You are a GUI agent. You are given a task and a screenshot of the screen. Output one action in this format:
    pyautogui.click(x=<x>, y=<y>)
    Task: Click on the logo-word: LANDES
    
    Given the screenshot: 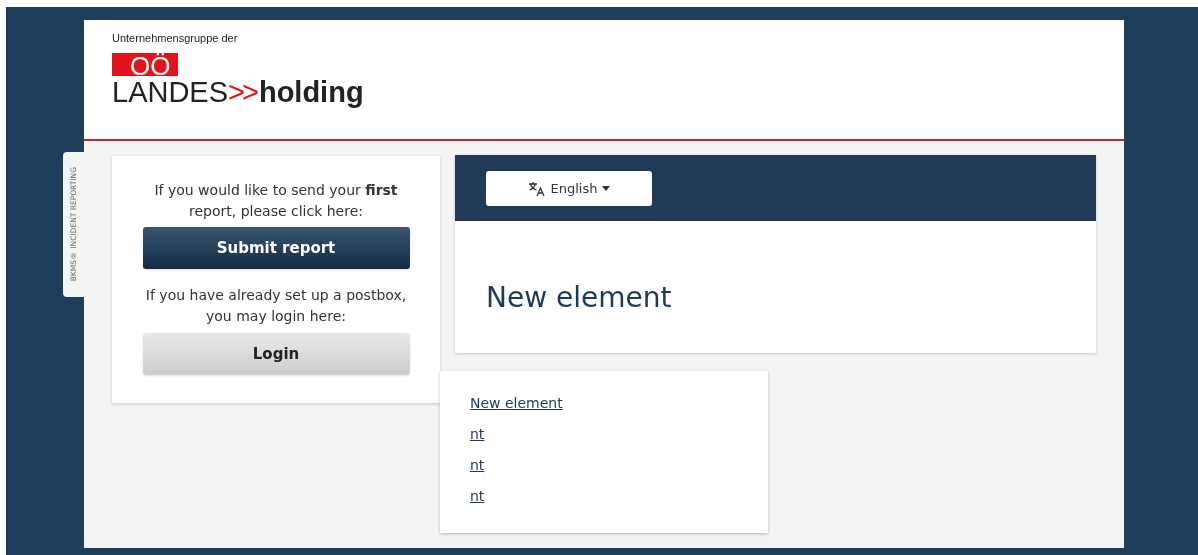 What is the action you would take?
    pyautogui.click(x=170, y=91)
    